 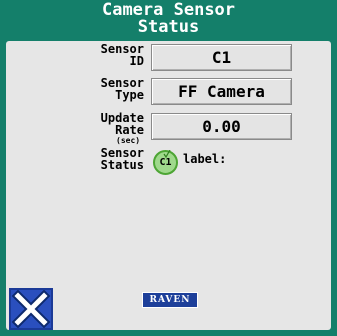 I want to click on update-rate-field: 0.00, so click(x=221, y=126).